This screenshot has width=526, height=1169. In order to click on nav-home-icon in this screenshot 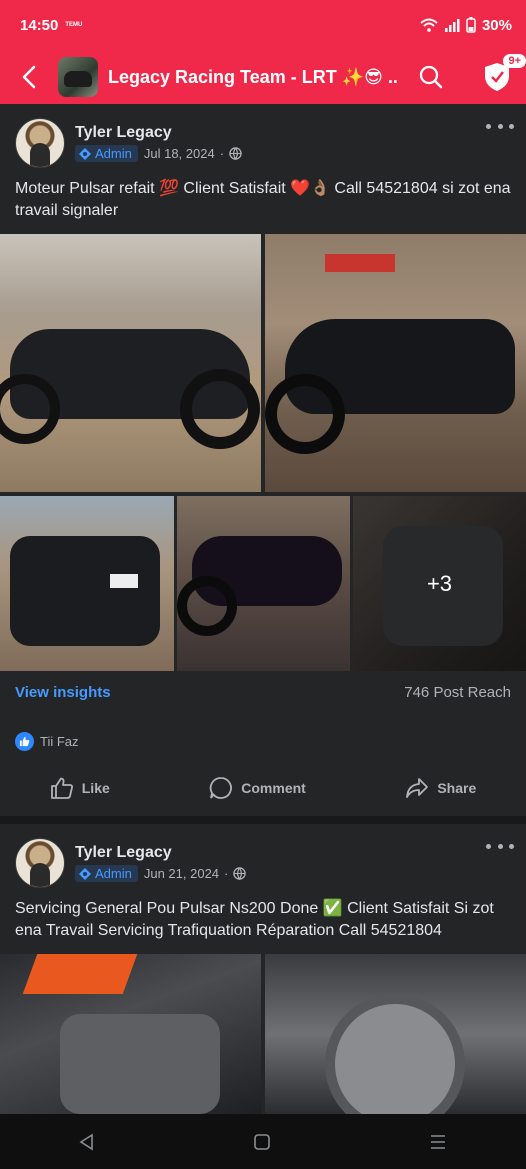, I will do `click(262, 1142)`.